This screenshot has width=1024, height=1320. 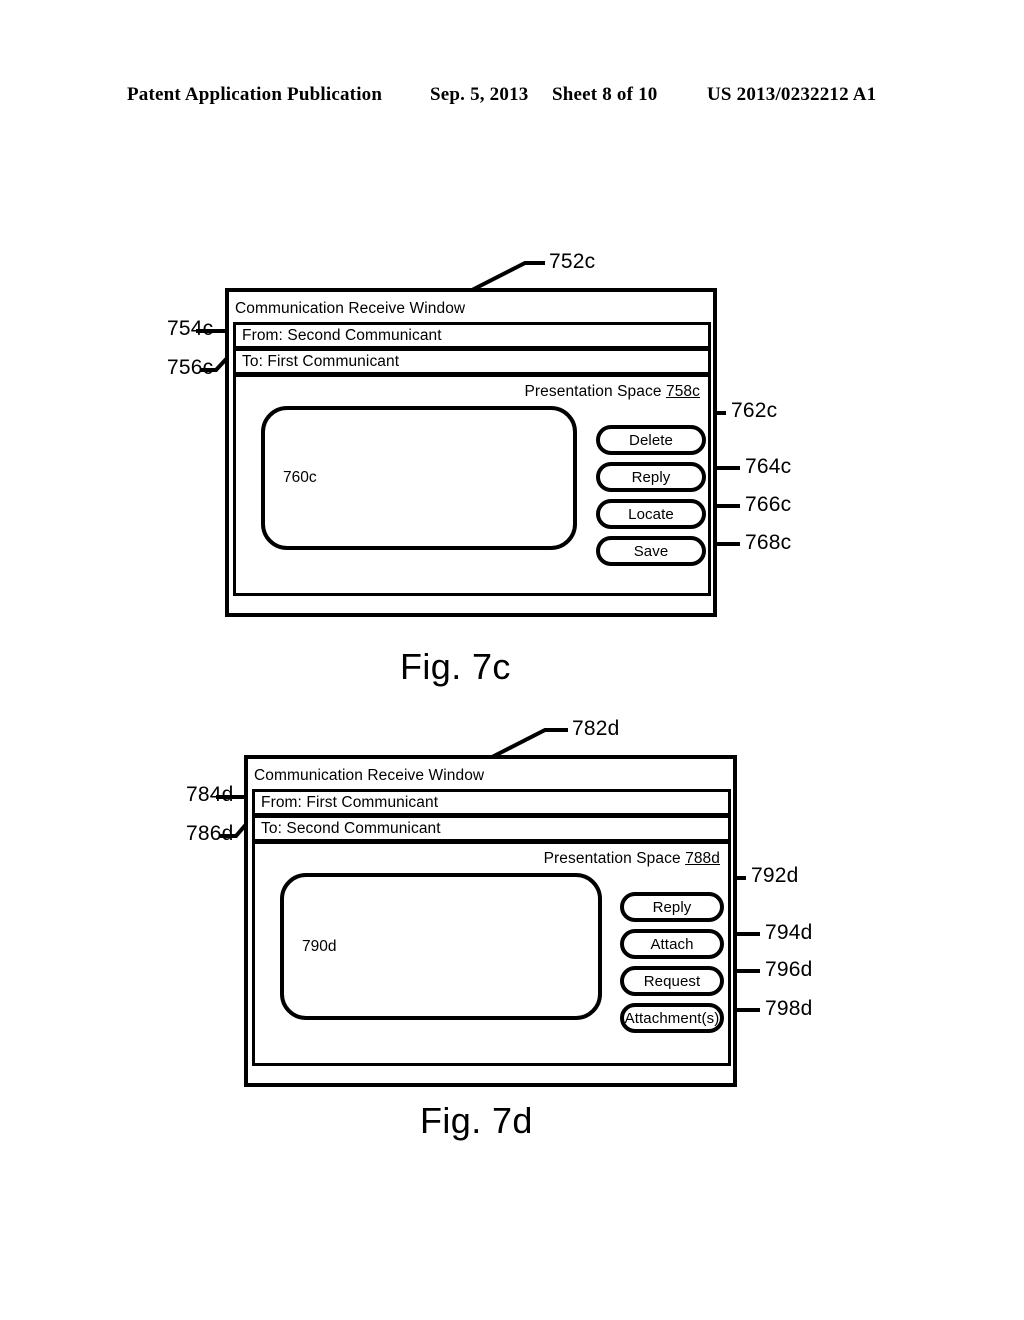 What do you see at coordinates (672, 944) in the screenshot?
I see `attach-button-7d: Attach` at bounding box center [672, 944].